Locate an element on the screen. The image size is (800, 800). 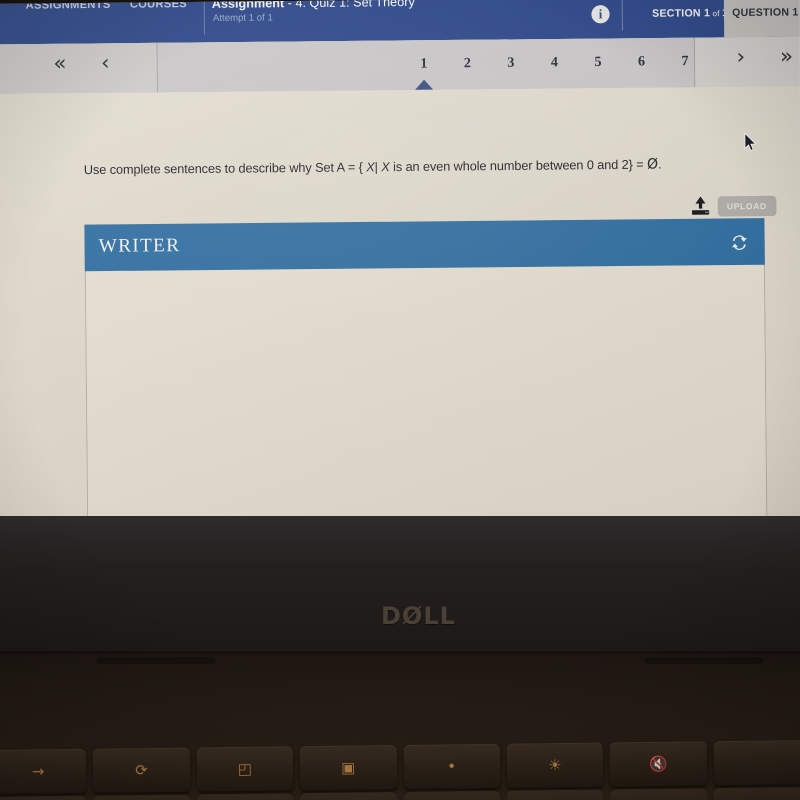
upload-button: UPLOAD is located at coordinates (747, 206).